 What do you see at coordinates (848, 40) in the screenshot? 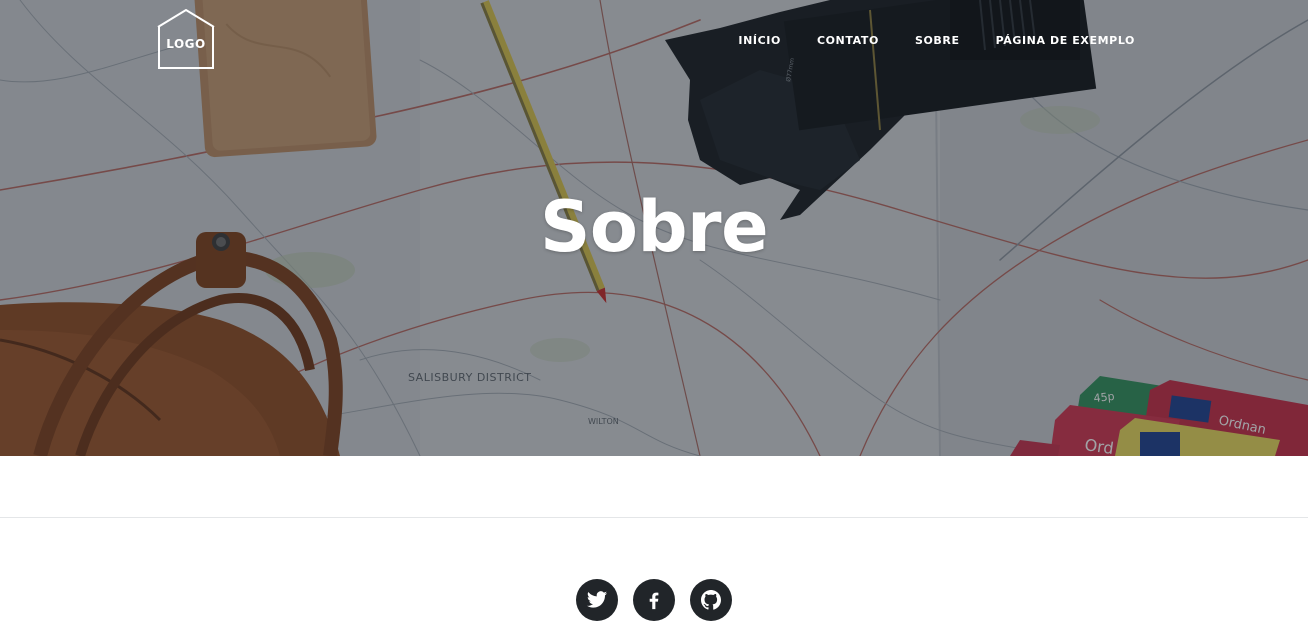
I see `nav-item-contato: CONTATO` at bounding box center [848, 40].